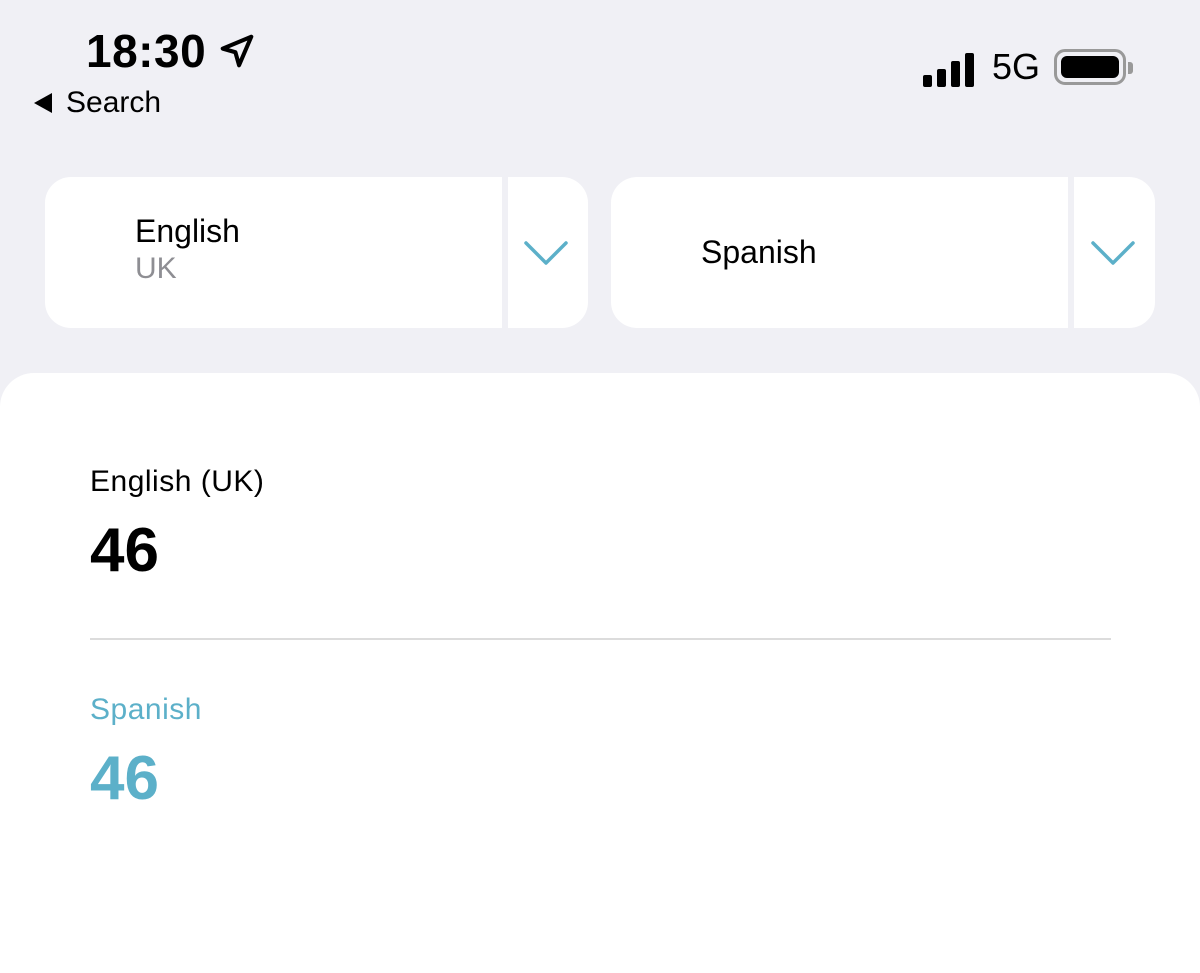 This screenshot has width=1200, height=973. Describe the element at coordinates (43, 103) in the screenshot. I see `back-triangle-icon` at that location.